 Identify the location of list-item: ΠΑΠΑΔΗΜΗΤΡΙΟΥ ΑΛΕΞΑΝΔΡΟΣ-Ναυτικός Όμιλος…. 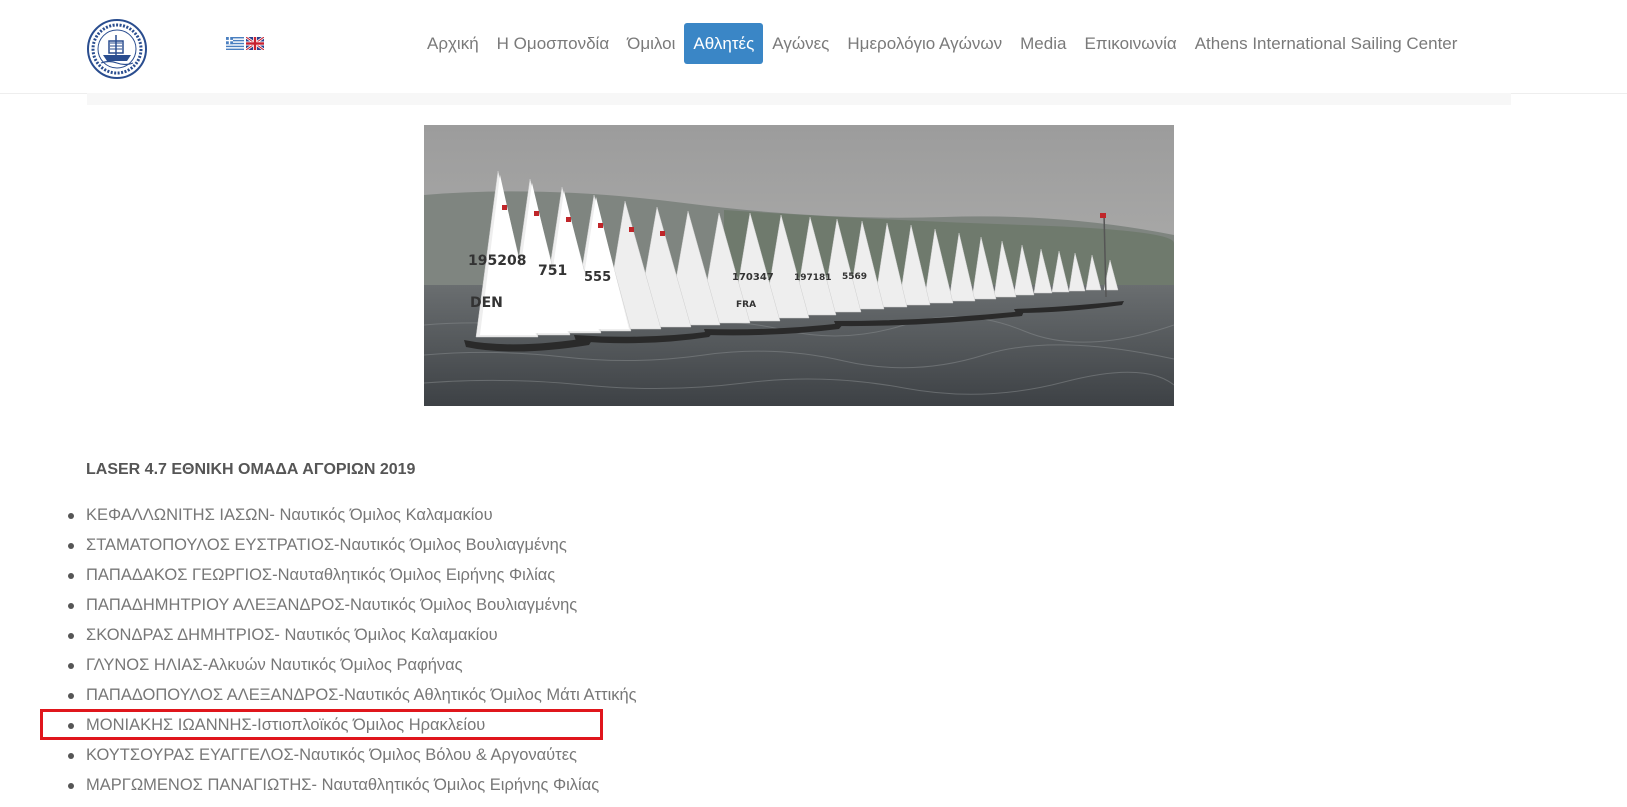
(352, 607).